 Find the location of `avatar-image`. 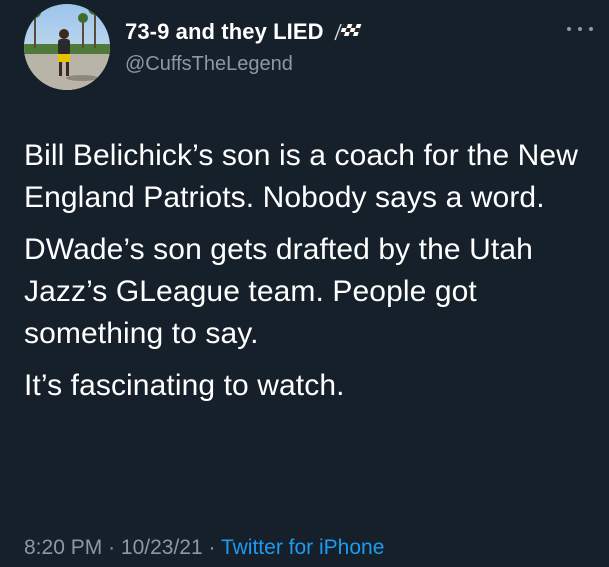

avatar-image is located at coordinates (67, 47).